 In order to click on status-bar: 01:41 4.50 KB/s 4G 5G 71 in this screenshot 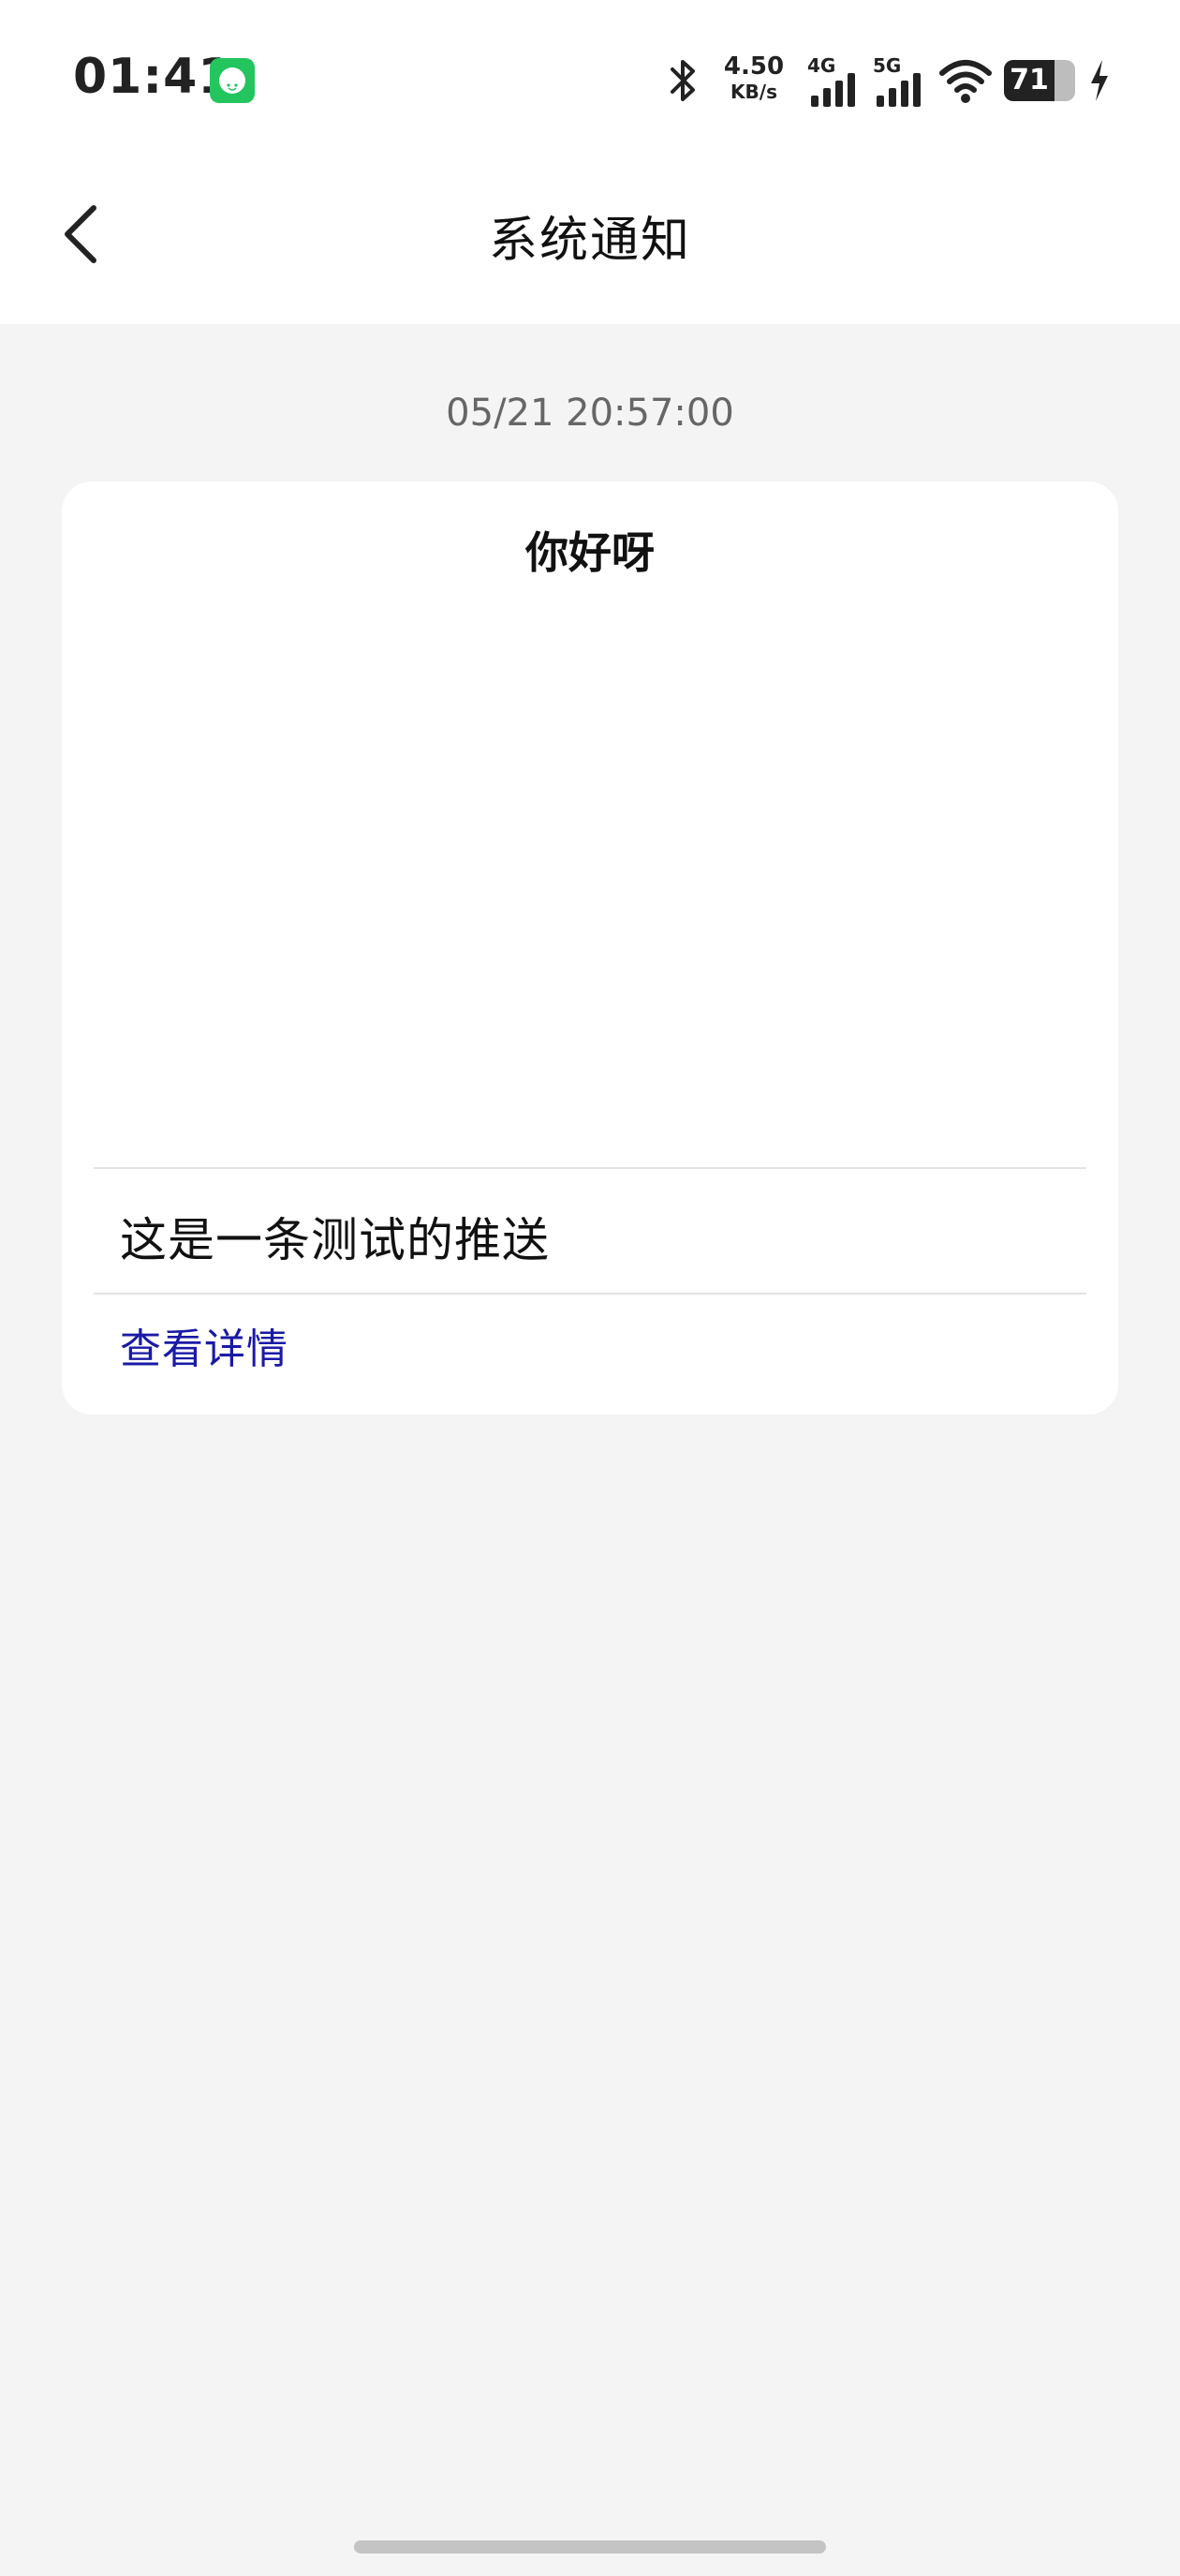, I will do `click(590, 79)`.